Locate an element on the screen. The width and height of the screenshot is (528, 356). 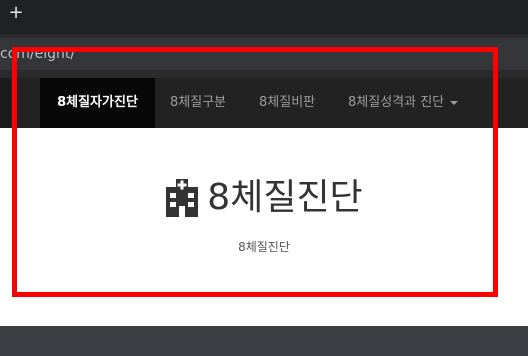
navbar-brand: 8체질자가진단 is located at coordinates (97, 103).